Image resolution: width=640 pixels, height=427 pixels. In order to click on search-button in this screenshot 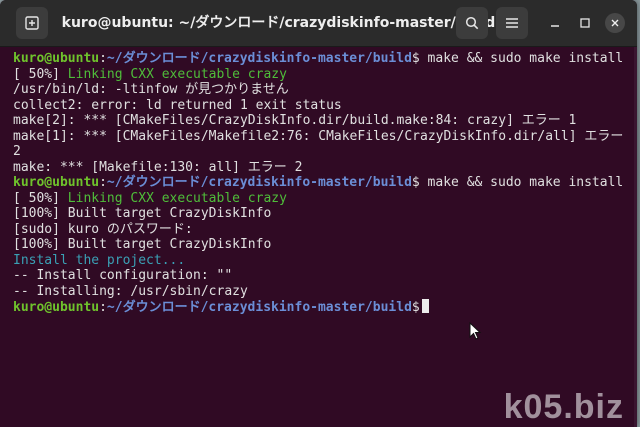, I will do `click(472, 23)`.